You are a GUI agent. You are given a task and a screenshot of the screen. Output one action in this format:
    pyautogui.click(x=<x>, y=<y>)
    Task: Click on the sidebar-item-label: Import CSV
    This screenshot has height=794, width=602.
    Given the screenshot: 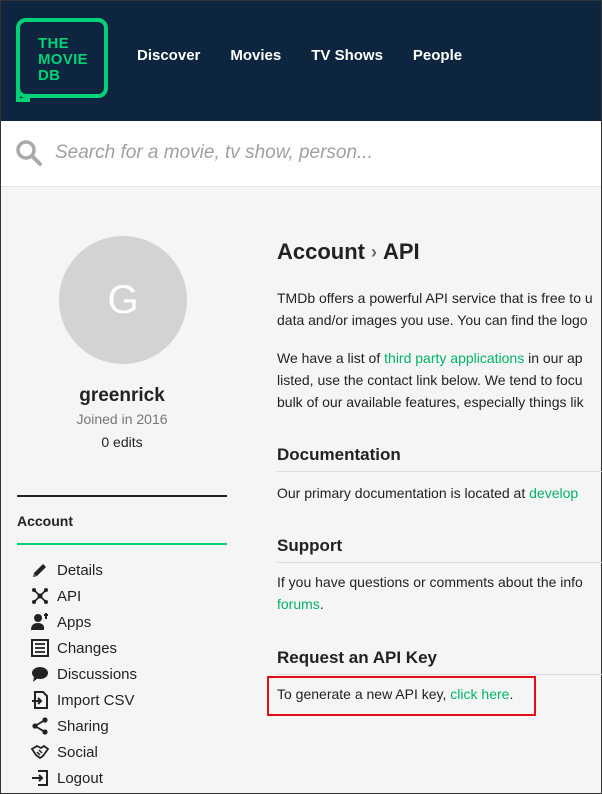 What is the action you would take?
    pyautogui.click(x=96, y=700)
    